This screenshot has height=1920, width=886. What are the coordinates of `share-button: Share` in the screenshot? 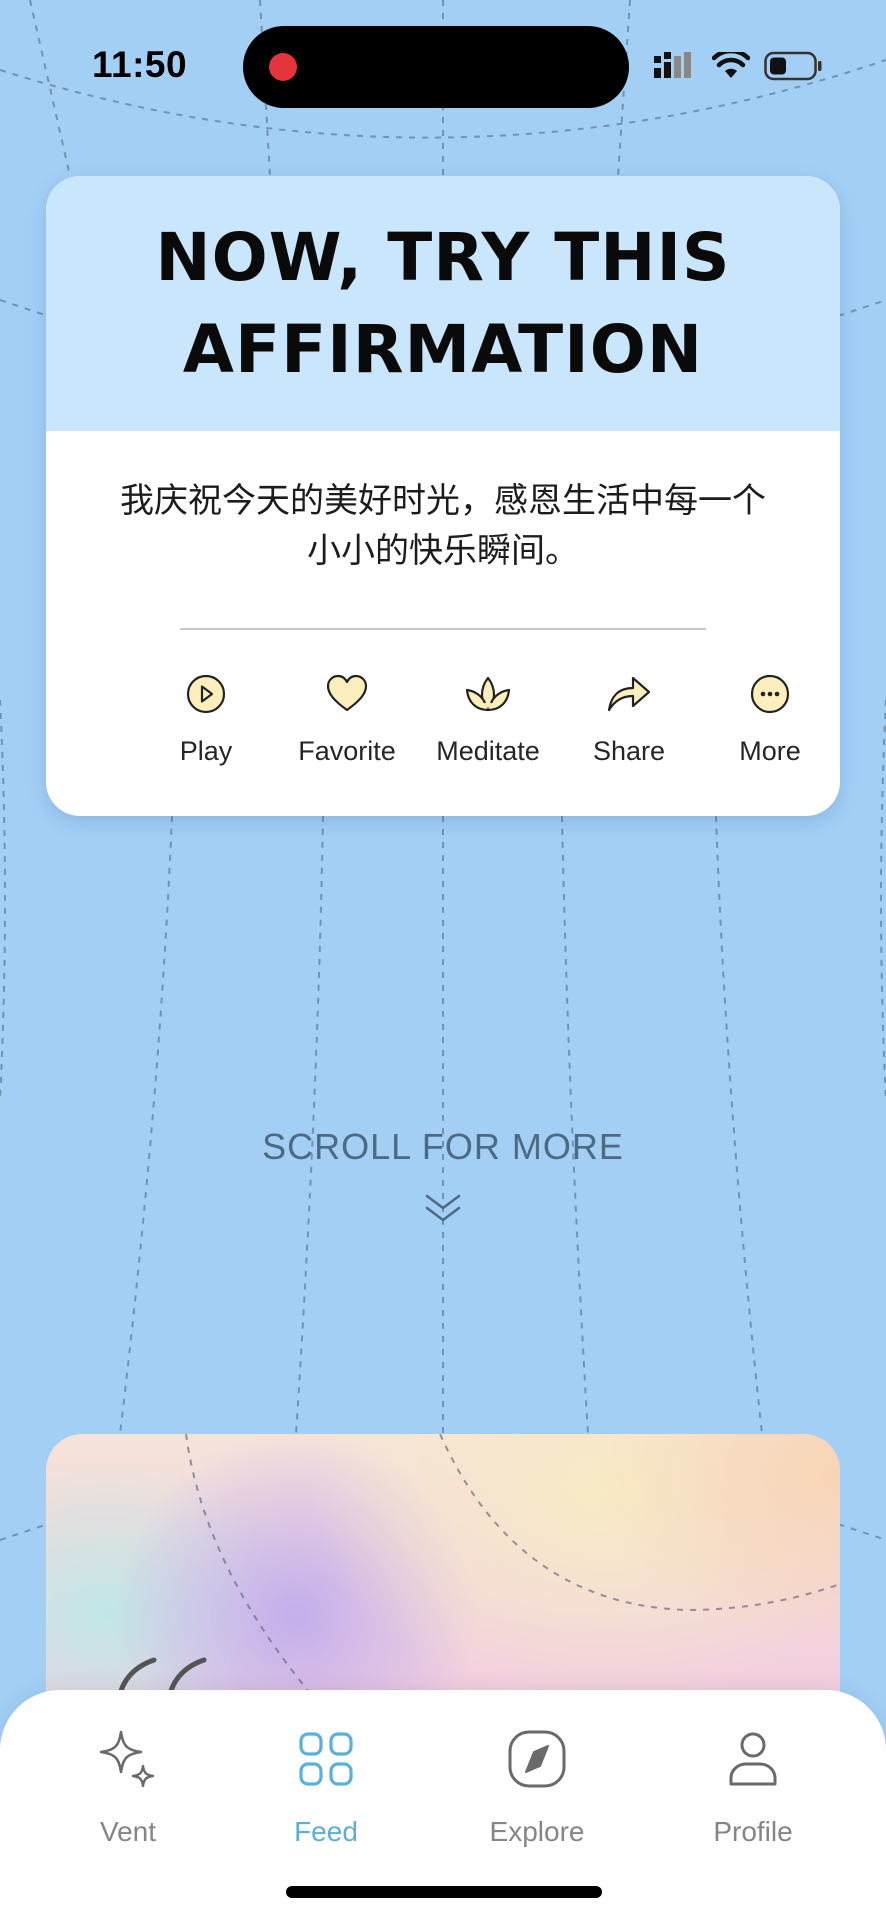 It's located at (629, 718).